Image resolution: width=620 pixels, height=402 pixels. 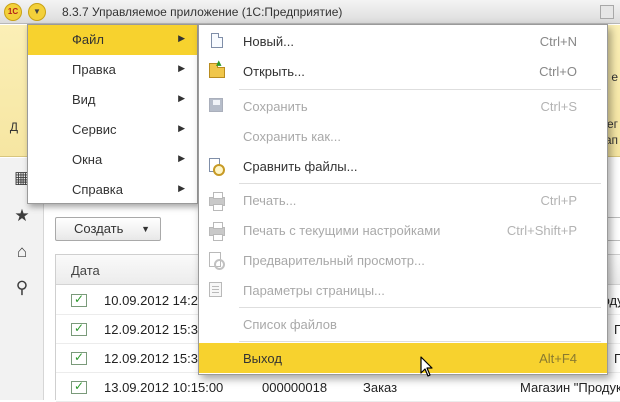 What do you see at coordinates (295, 387) in the screenshot?
I see `cell-number: 000000018` at bounding box center [295, 387].